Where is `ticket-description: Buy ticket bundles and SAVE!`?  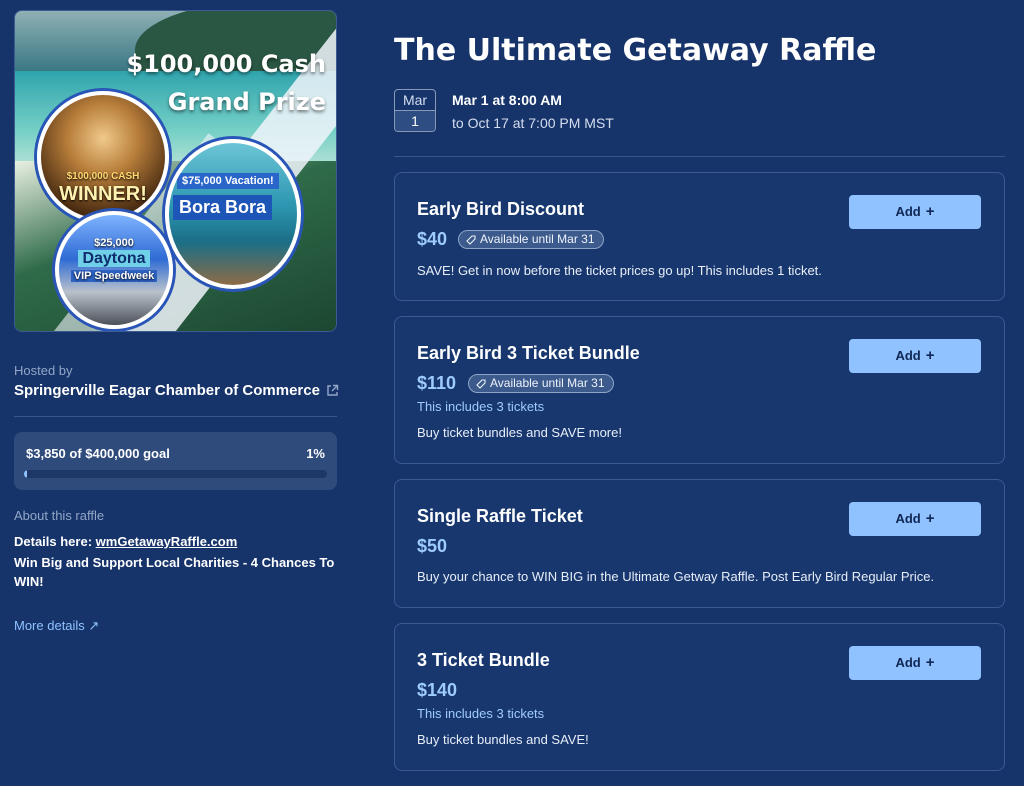 ticket-description: Buy ticket bundles and SAVE! is located at coordinates (503, 739).